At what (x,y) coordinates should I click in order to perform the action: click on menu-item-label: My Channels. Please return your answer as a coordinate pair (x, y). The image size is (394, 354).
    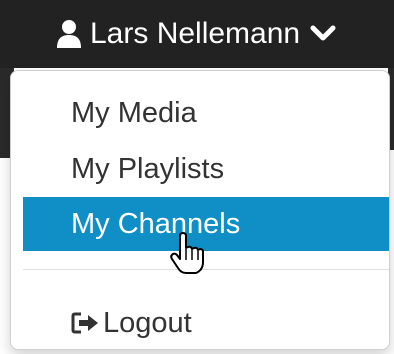
    Looking at the image, I should click on (156, 223).